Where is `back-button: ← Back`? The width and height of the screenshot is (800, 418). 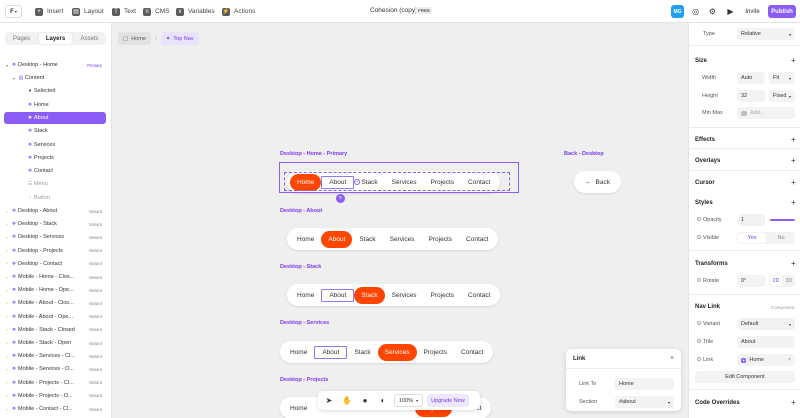 back-button: ← Back is located at coordinates (597, 182).